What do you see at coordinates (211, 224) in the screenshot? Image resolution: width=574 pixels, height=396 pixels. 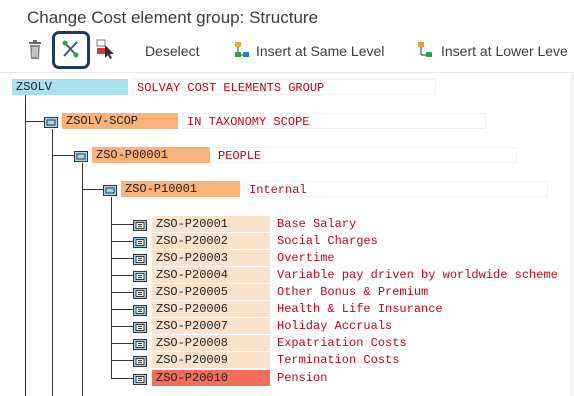 I see `leaf-code: ZSO-P20001` at bounding box center [211, 224].